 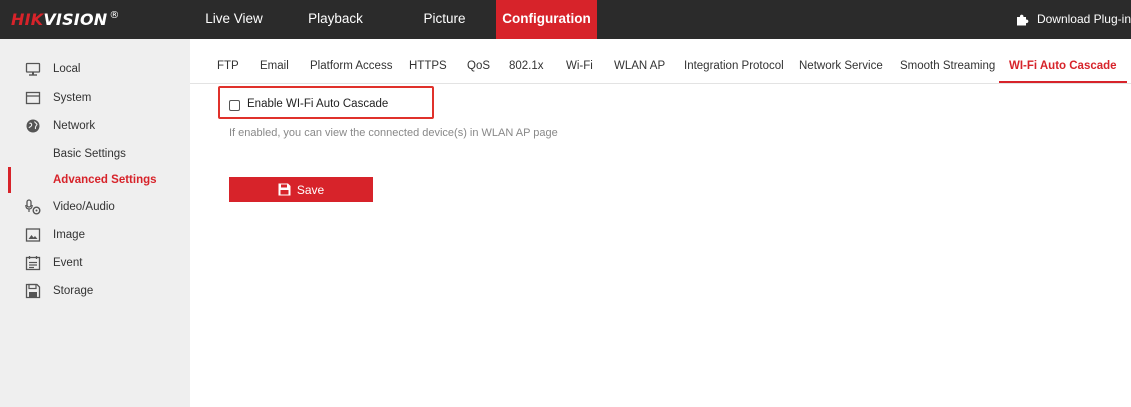 What do you see at coordinates (9, 180) in the screenshot?
I see `active-indicator` at bounding box center [9, 180].